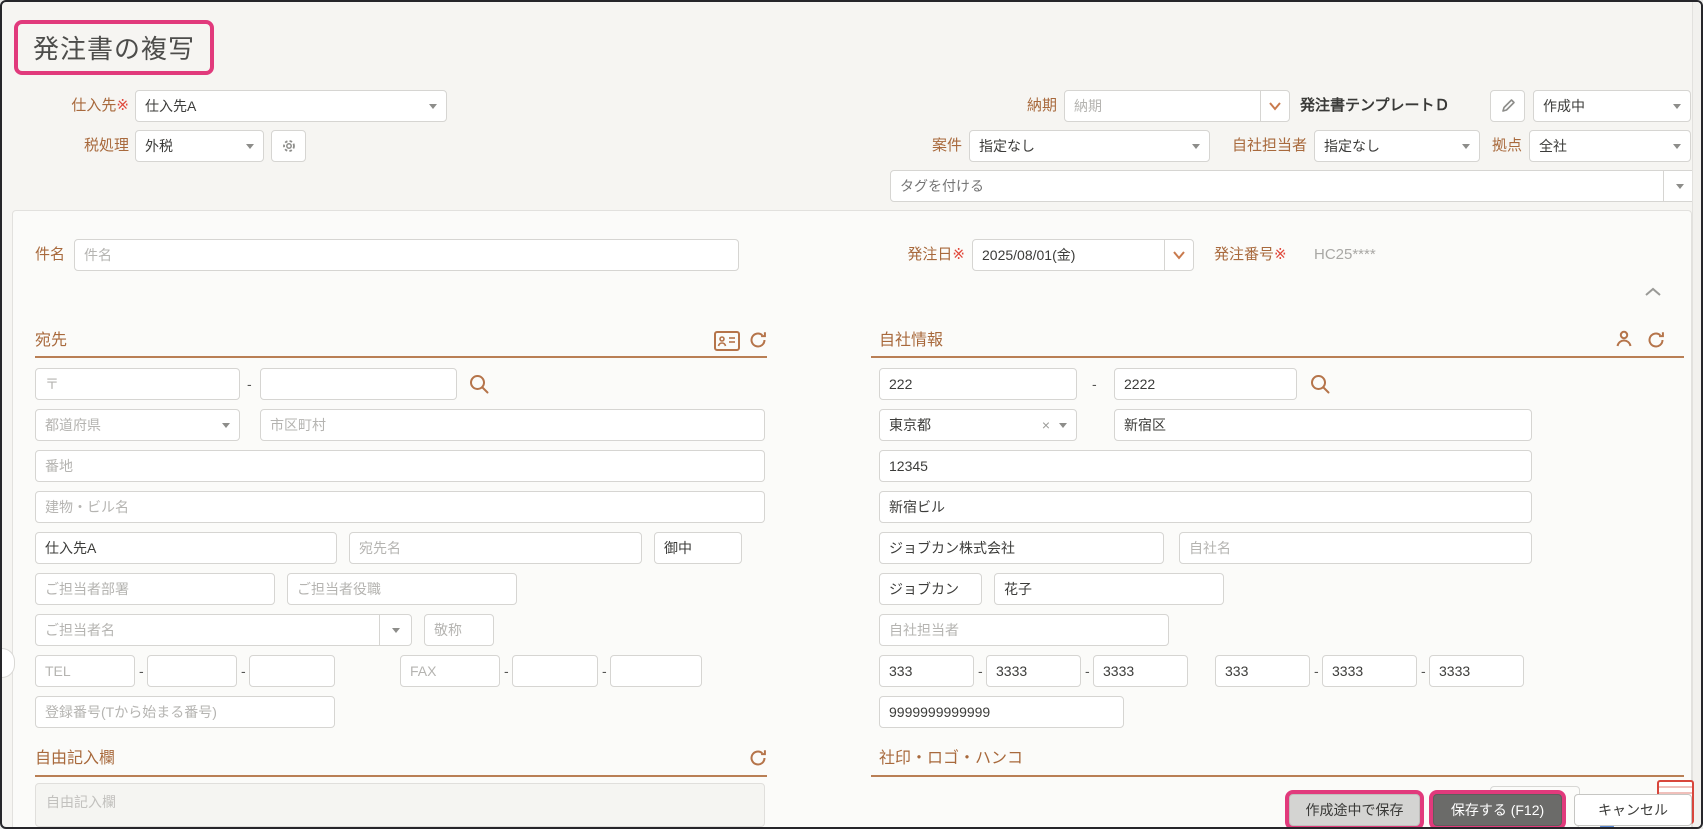 The image size is (1703, 829). I want to click on company-rep-label-text: 自社担当者, so click(1269, 145).